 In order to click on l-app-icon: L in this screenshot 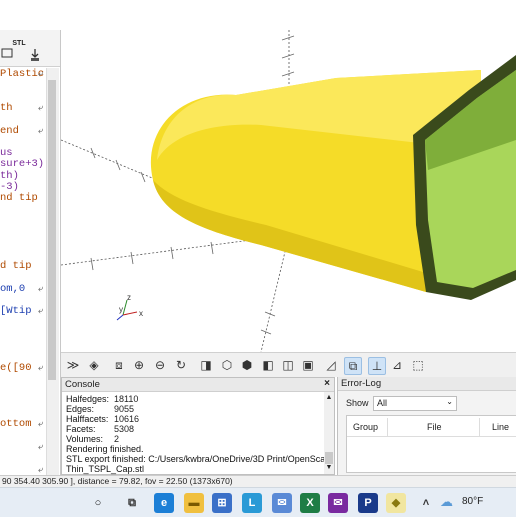, I will do `click(252, 503)`.